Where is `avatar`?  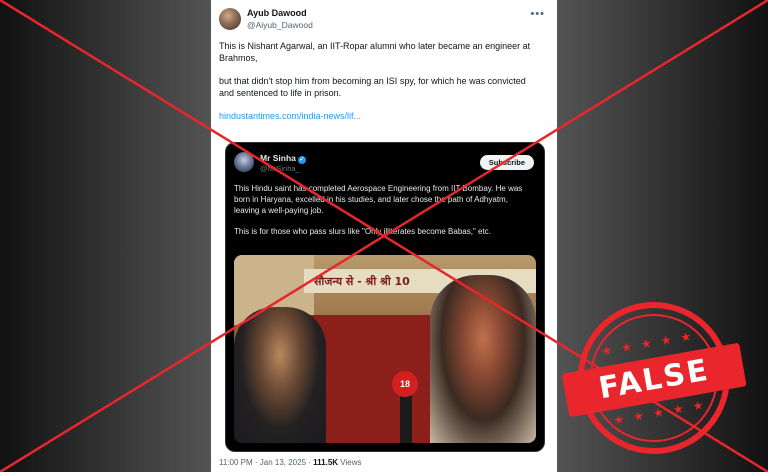
avatar is located at coordinates (230, 19).